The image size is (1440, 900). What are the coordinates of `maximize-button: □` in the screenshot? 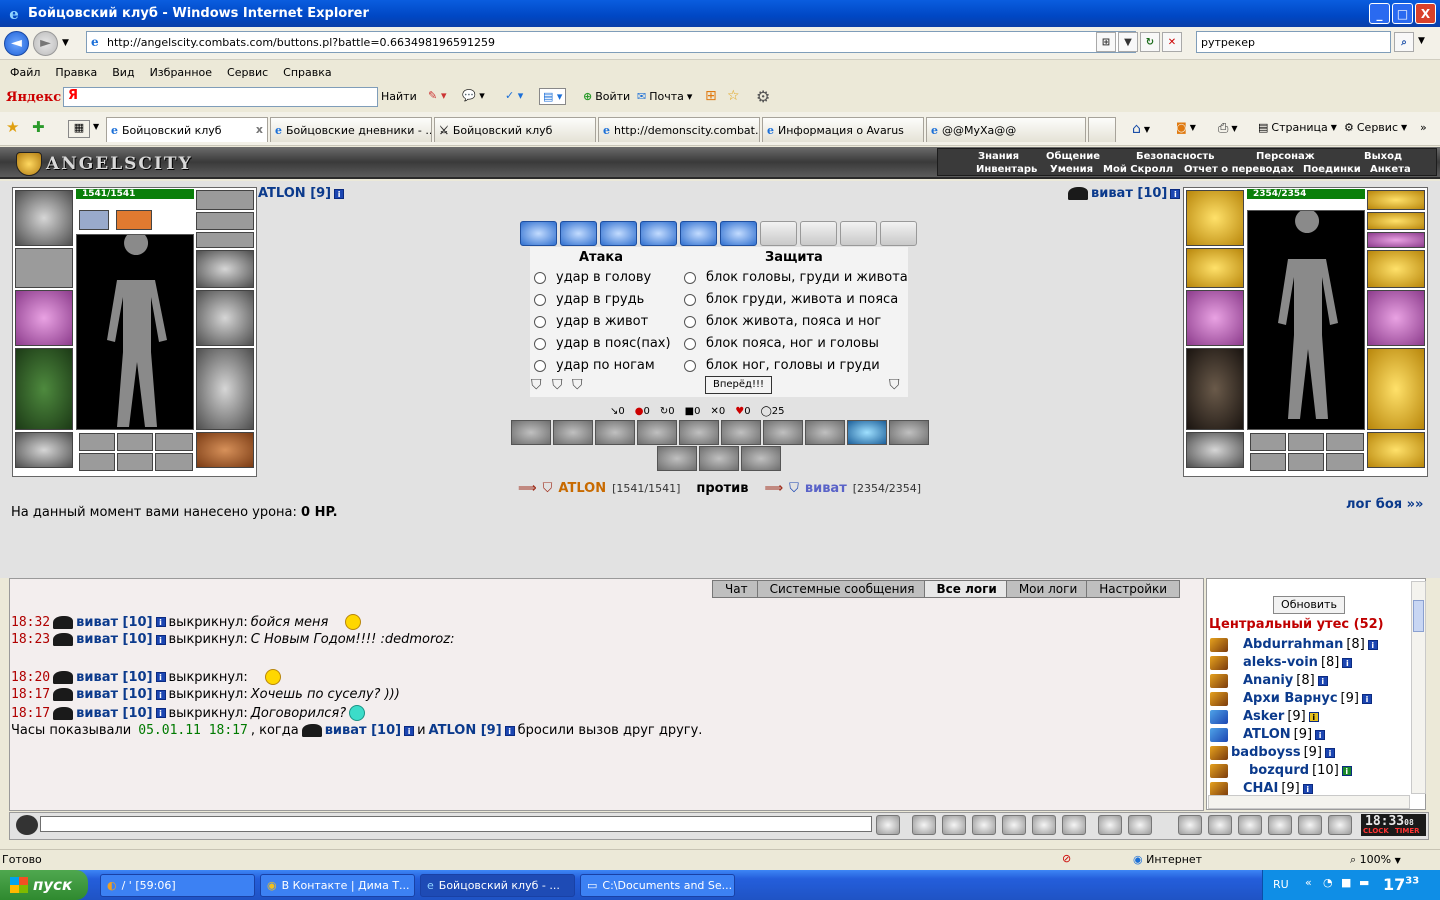 It's located at (1402, 13).